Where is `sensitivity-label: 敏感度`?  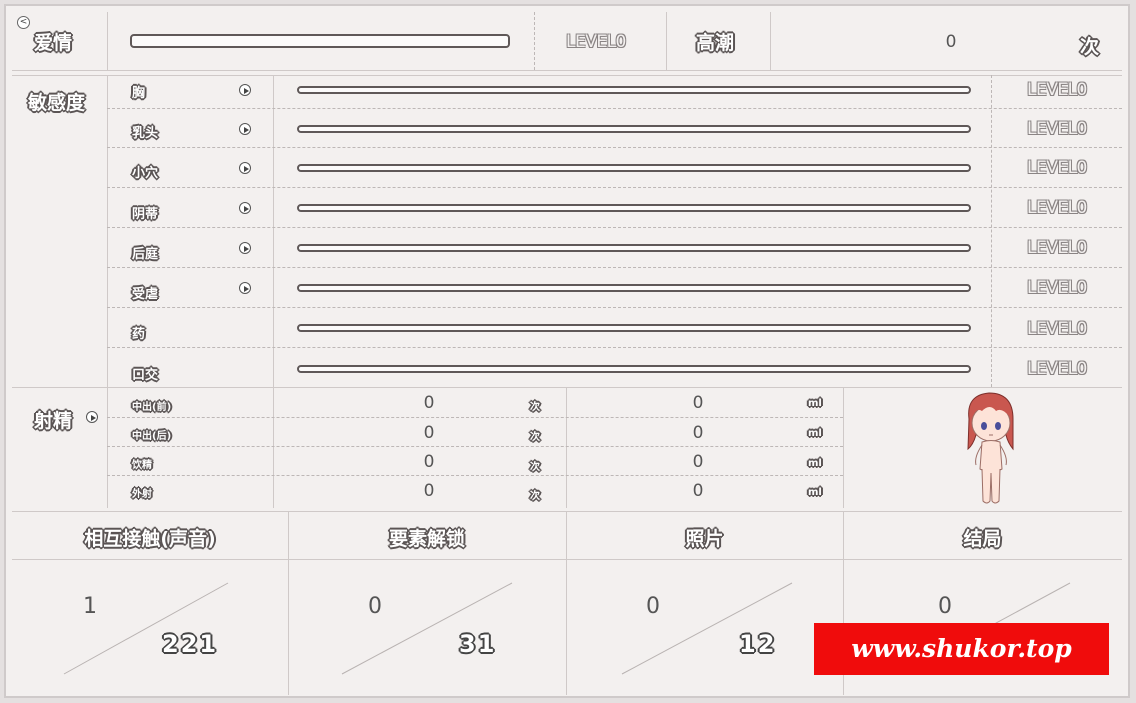 sensitivity-label: 敏感度 is located at coordinates (57, 103).